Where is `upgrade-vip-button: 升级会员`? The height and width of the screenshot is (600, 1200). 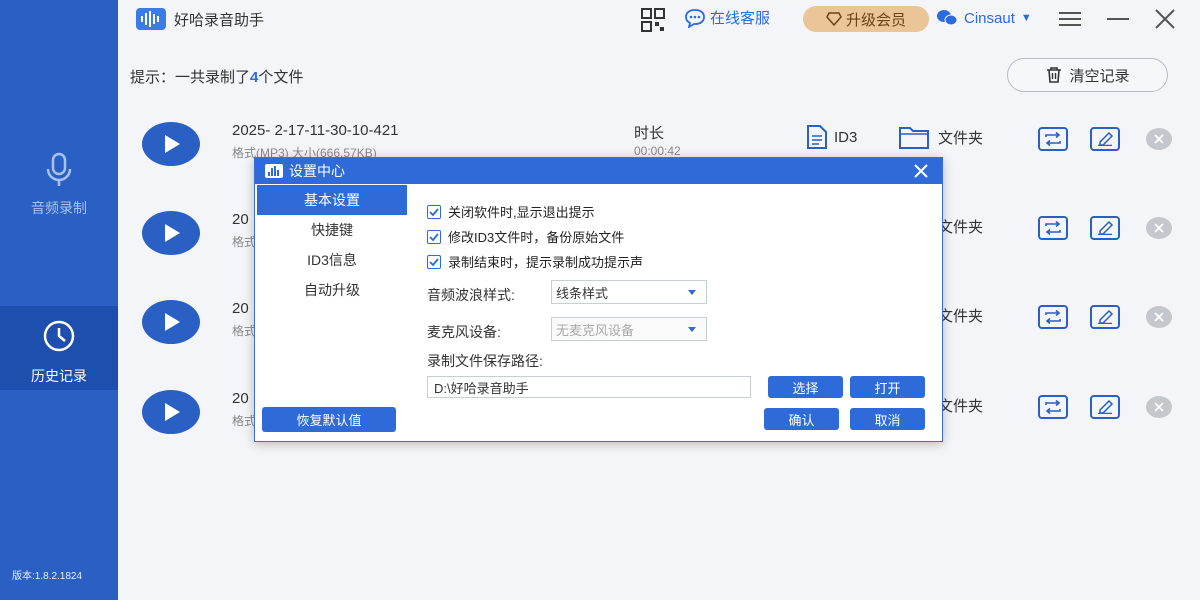 upgrade-vip-button: 升级会员 is located at coordinates (866, 19).